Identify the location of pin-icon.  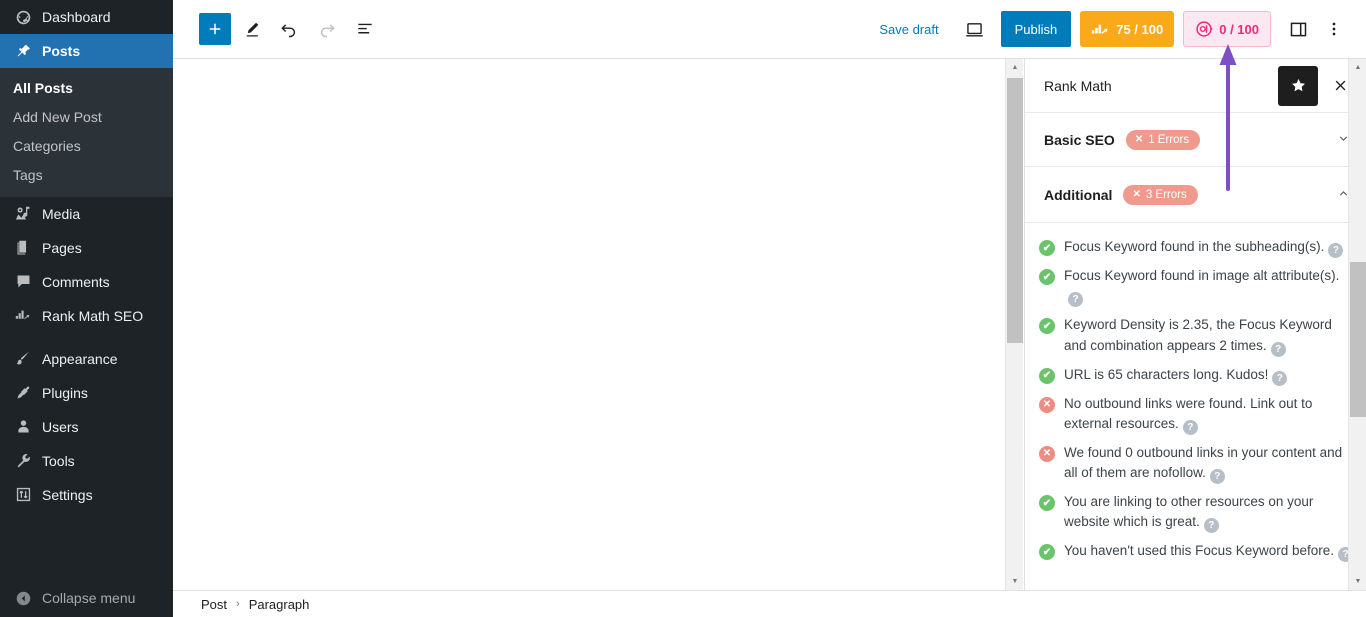
(23, 51).